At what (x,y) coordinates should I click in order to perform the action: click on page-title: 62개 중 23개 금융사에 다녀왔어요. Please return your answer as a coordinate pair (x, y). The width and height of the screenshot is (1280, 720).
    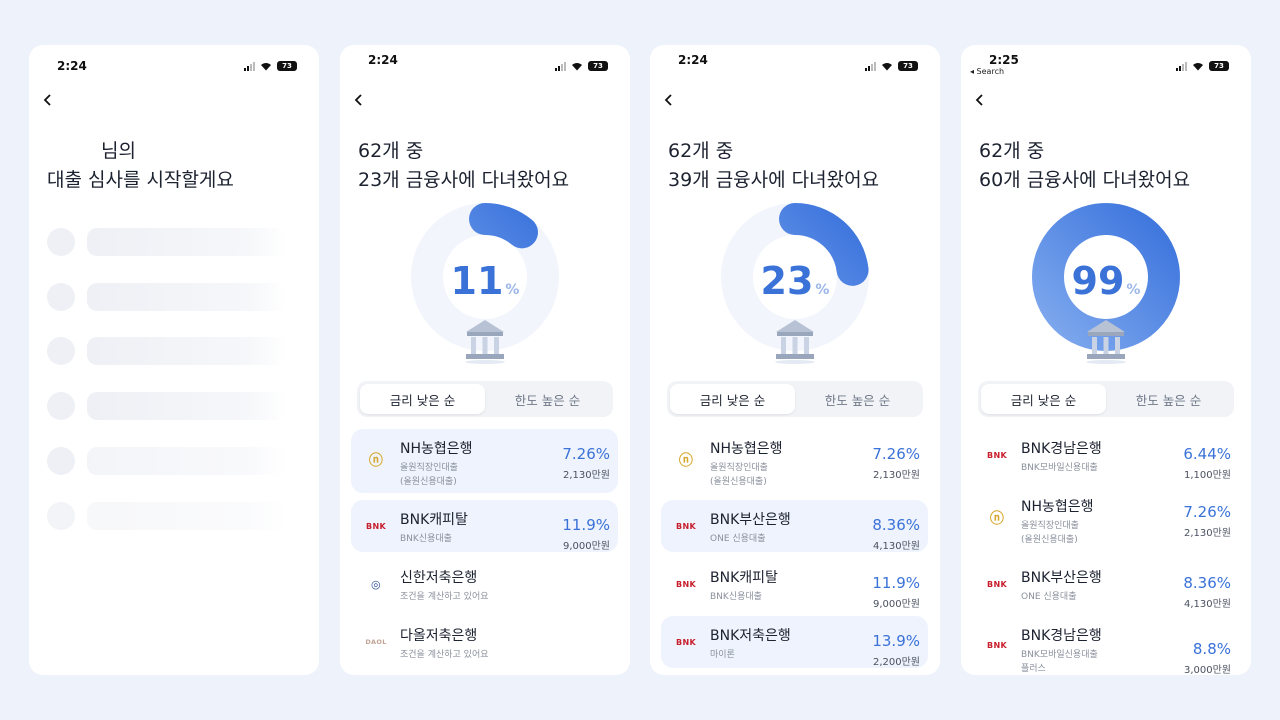
    Looking at the image, I should click on (463, 166).